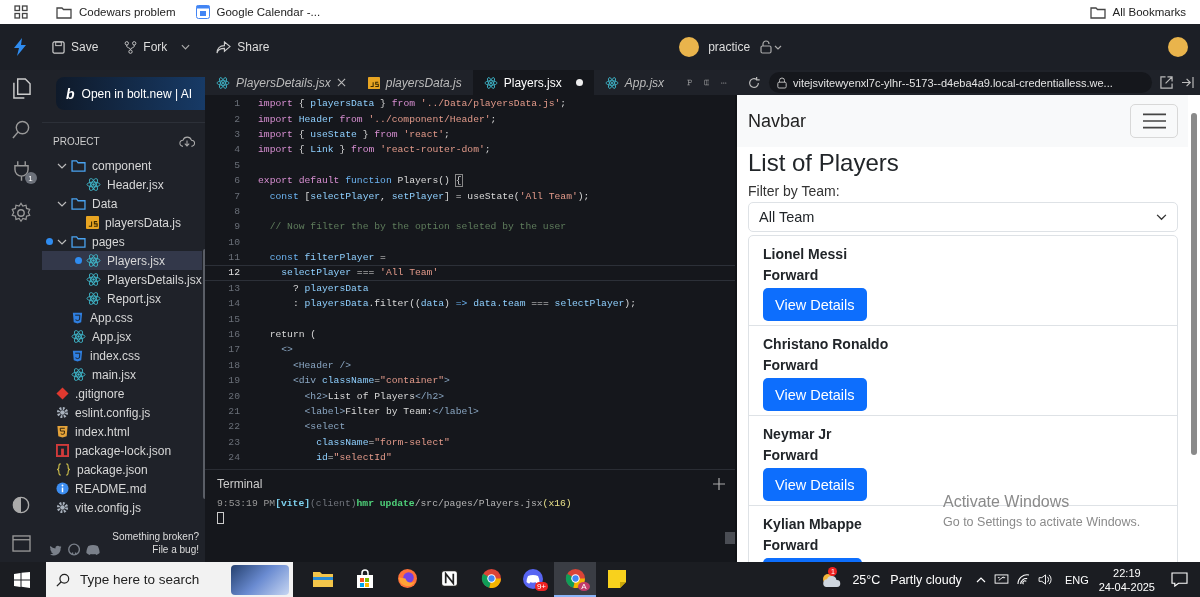 The image size is (1200, 597). What do you see at coordinates (233, 381) in the screenshot?
I see `line-number: 19` at bounding box center [233, 381].